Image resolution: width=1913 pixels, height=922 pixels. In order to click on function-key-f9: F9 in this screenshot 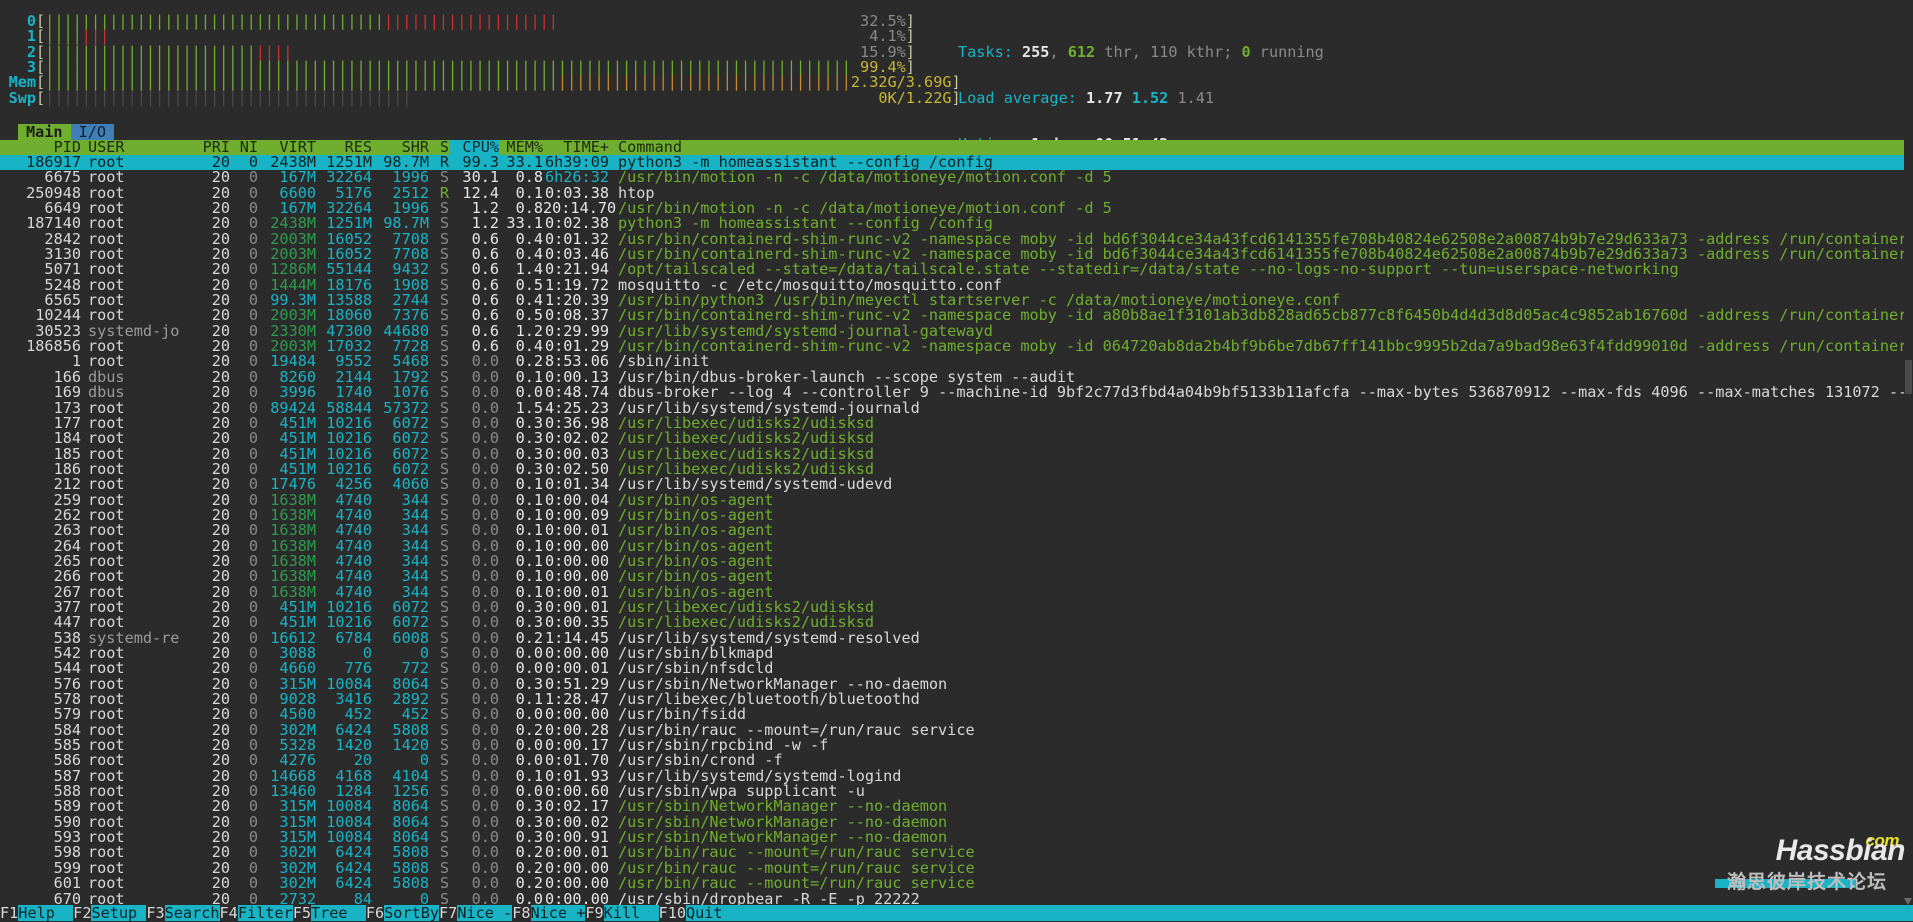, I will do `click(594, 913)`.